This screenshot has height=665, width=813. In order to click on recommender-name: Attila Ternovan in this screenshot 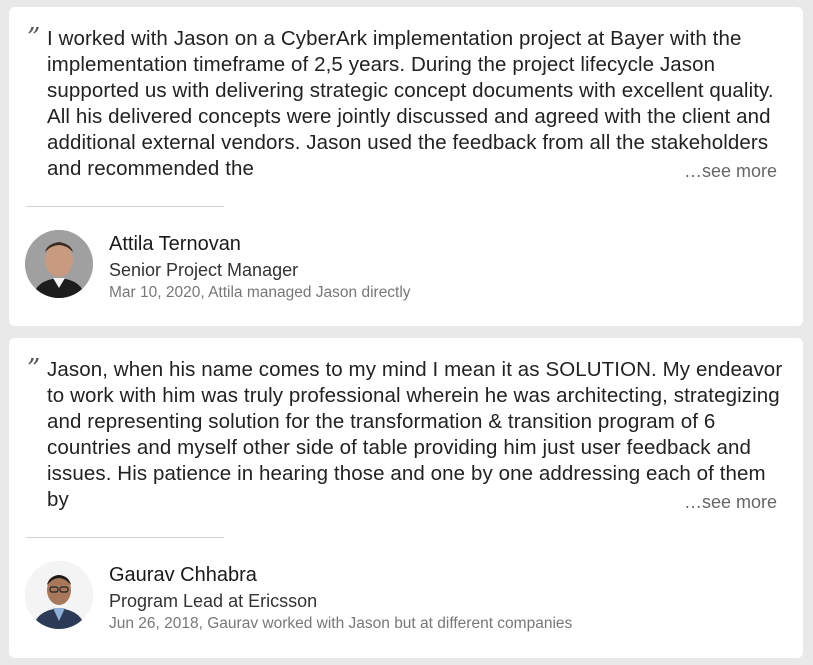, I will do `click(175, 244)`.